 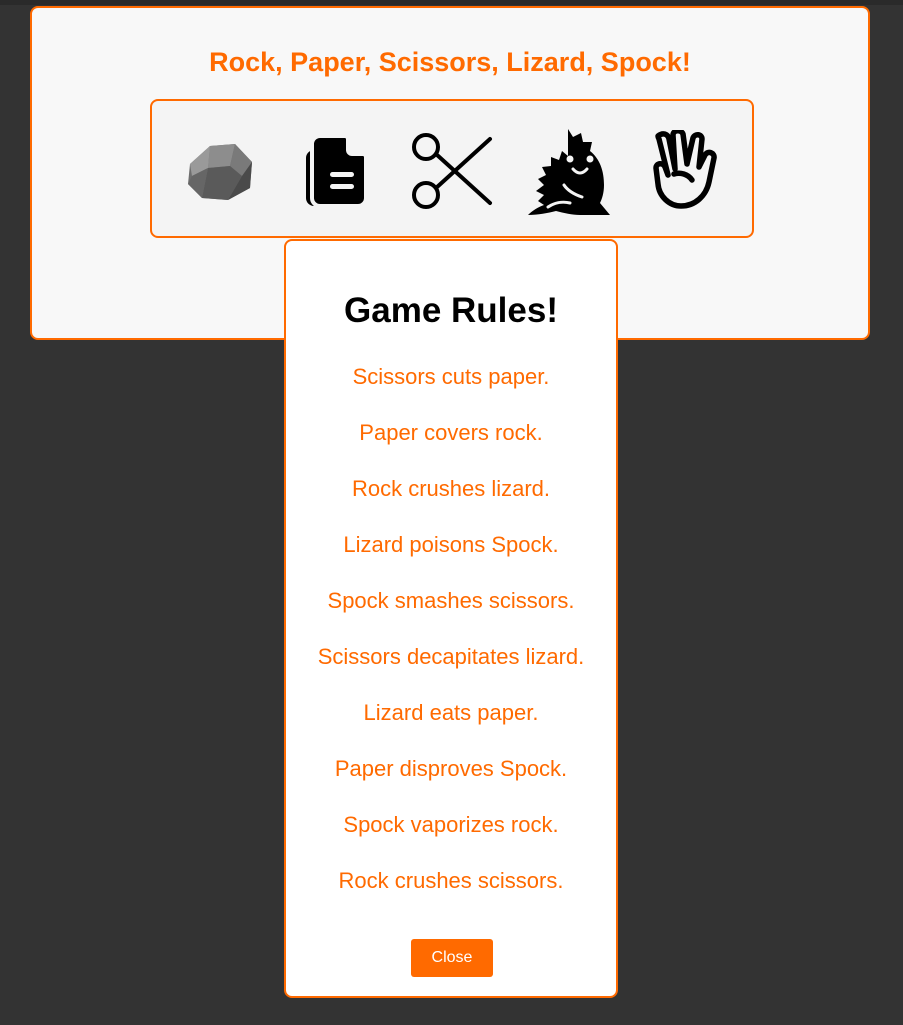 What do you see at coordinates (451, 432) in the screenshot?
I see `rule-item: Paper covers rock.` at bounding box center [451, 432].